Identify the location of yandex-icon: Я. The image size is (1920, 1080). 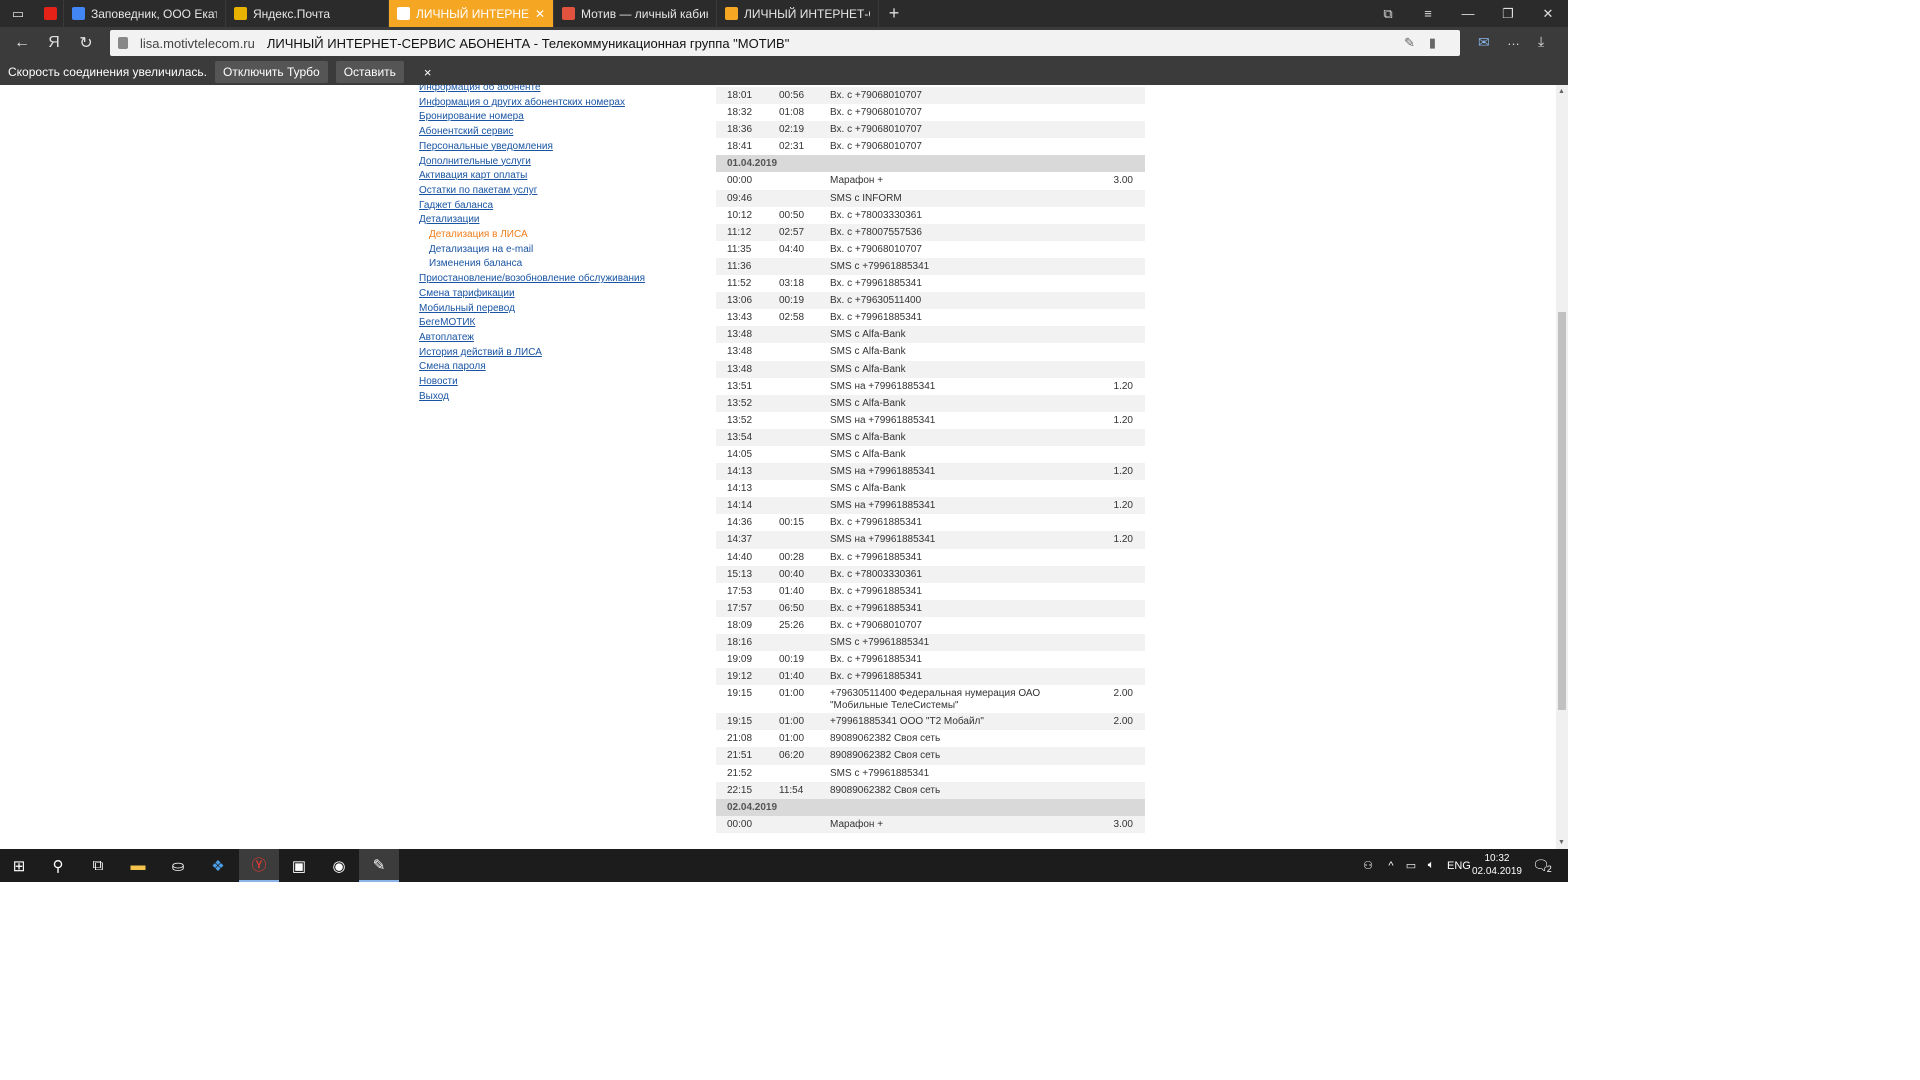
(54, 43).